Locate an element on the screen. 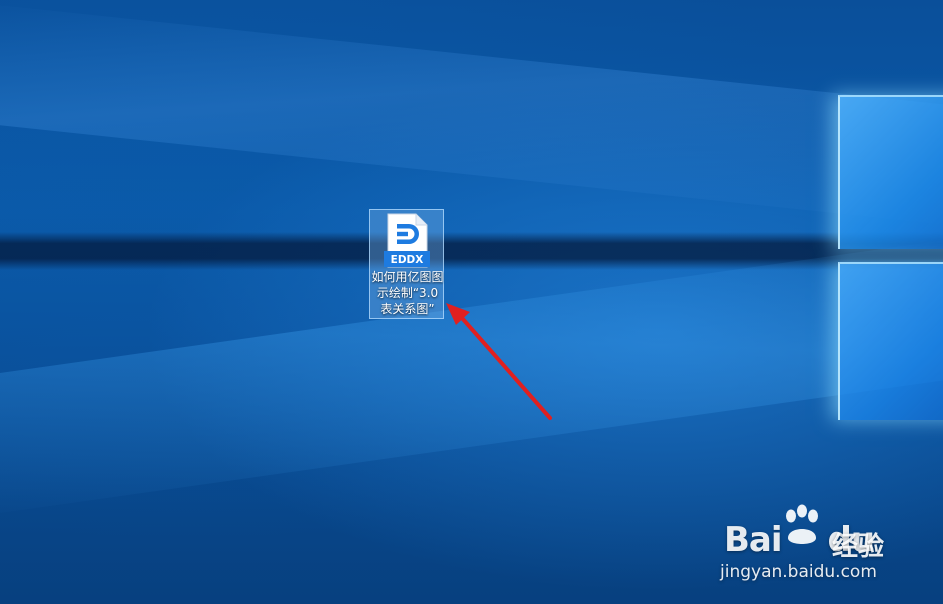 Image resolution: width=943 pixels, height=604 pixels. desktop-file-icon: EDDX 如何用亿图图示绘制“3.0表关系图” is located at coordinates (406, 264).